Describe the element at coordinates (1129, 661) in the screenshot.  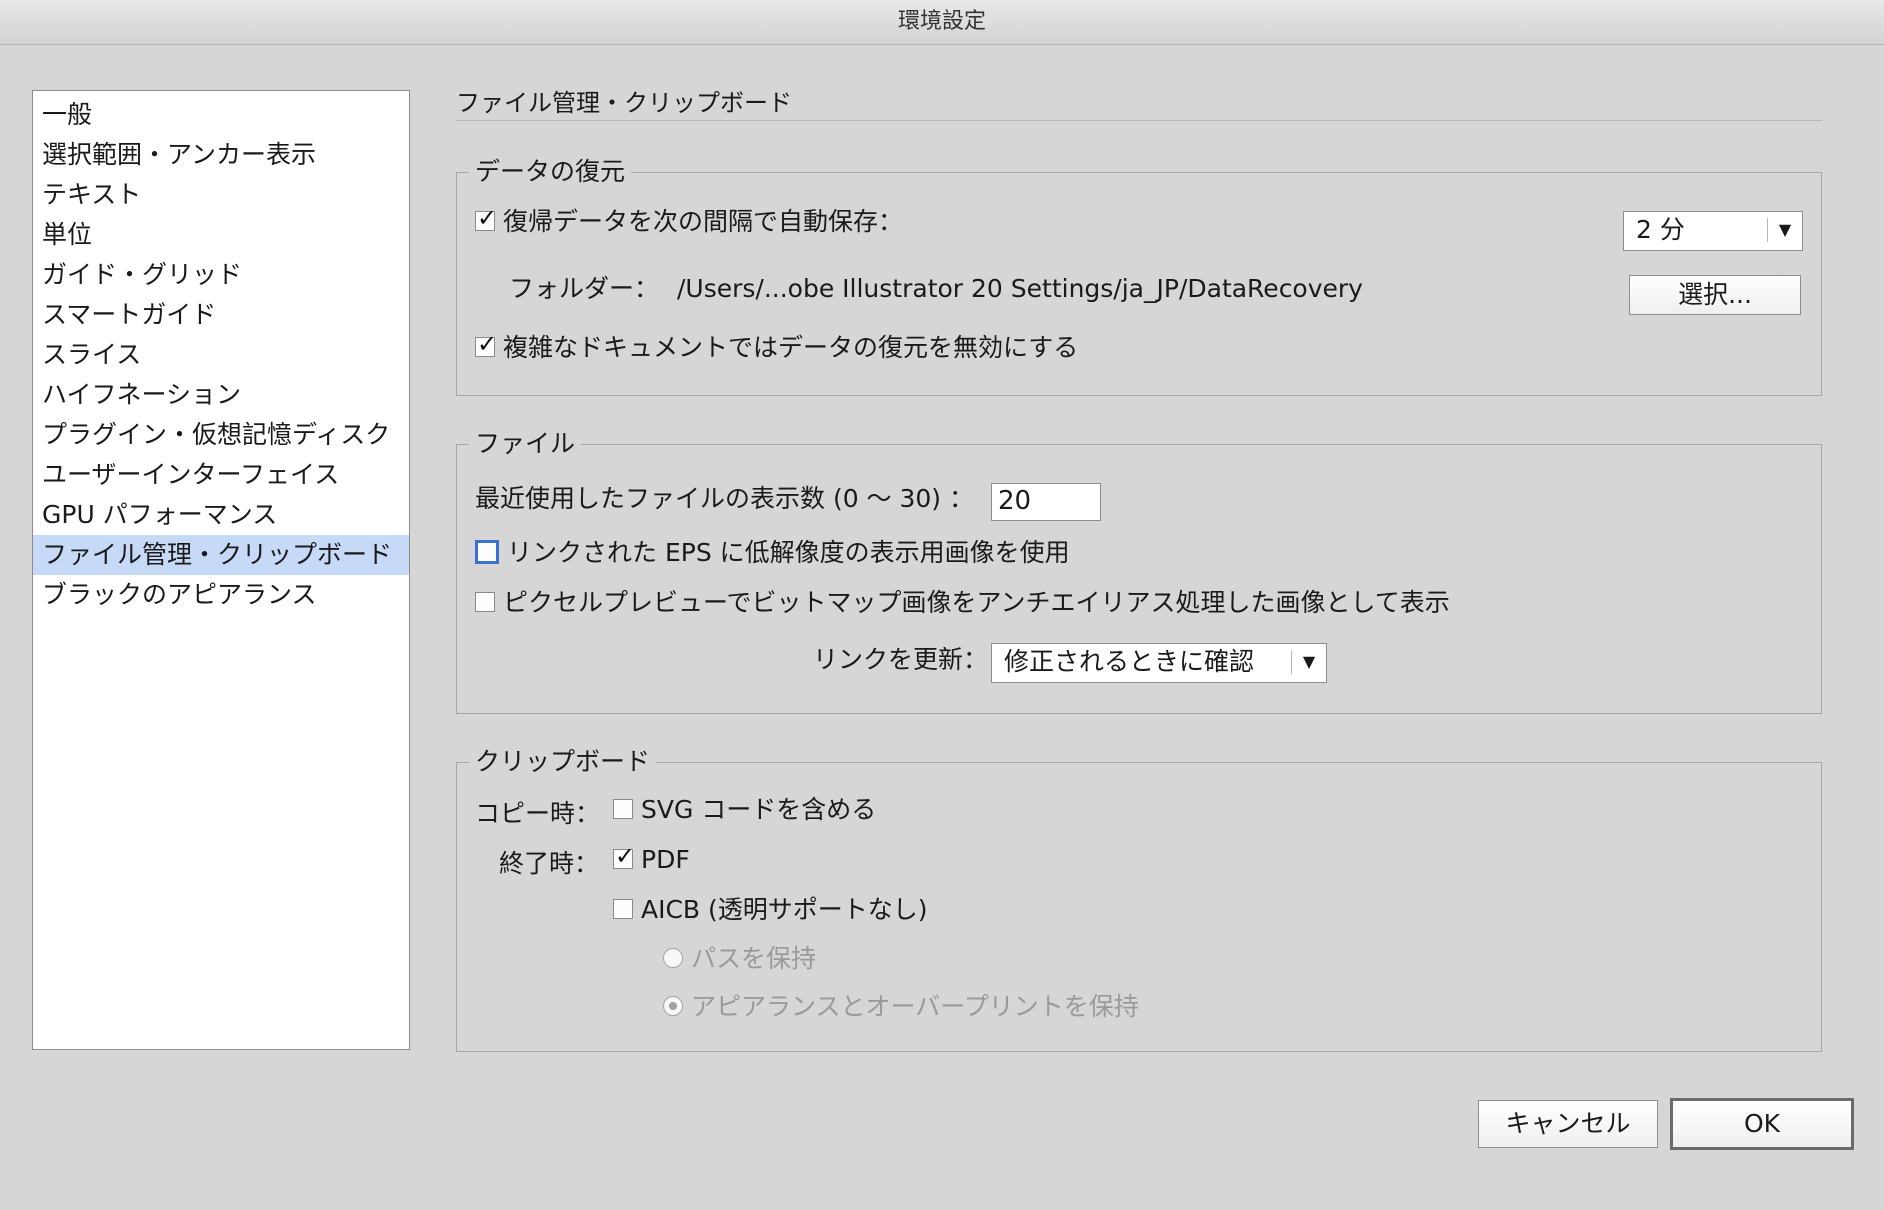
I see `update-links-value: 修正されるときに確認` at that location.